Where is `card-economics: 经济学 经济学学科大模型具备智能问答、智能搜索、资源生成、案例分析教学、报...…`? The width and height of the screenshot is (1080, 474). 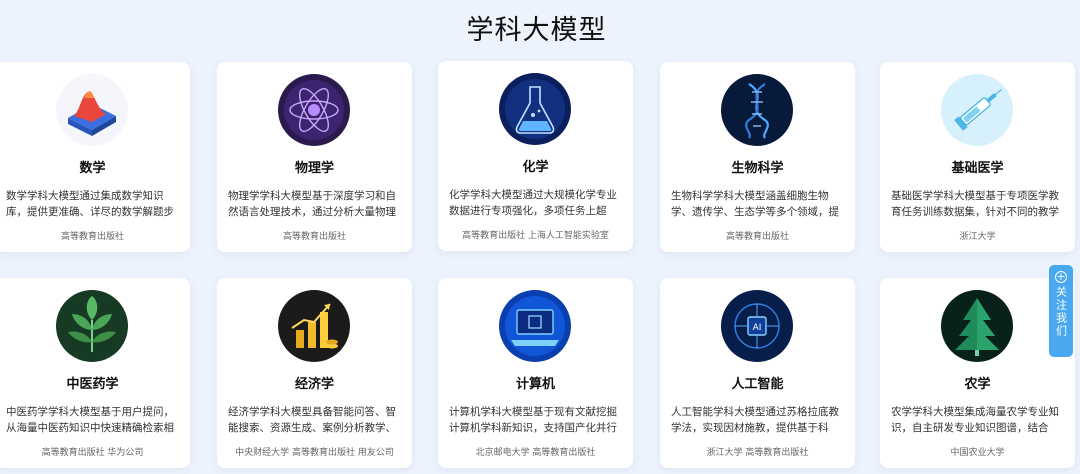
card-economics: 经济学 经济学学科大模型具备智能问答、智能搜索、资源生成、案例分析教学、报...… is located at coordinates (314, 373).